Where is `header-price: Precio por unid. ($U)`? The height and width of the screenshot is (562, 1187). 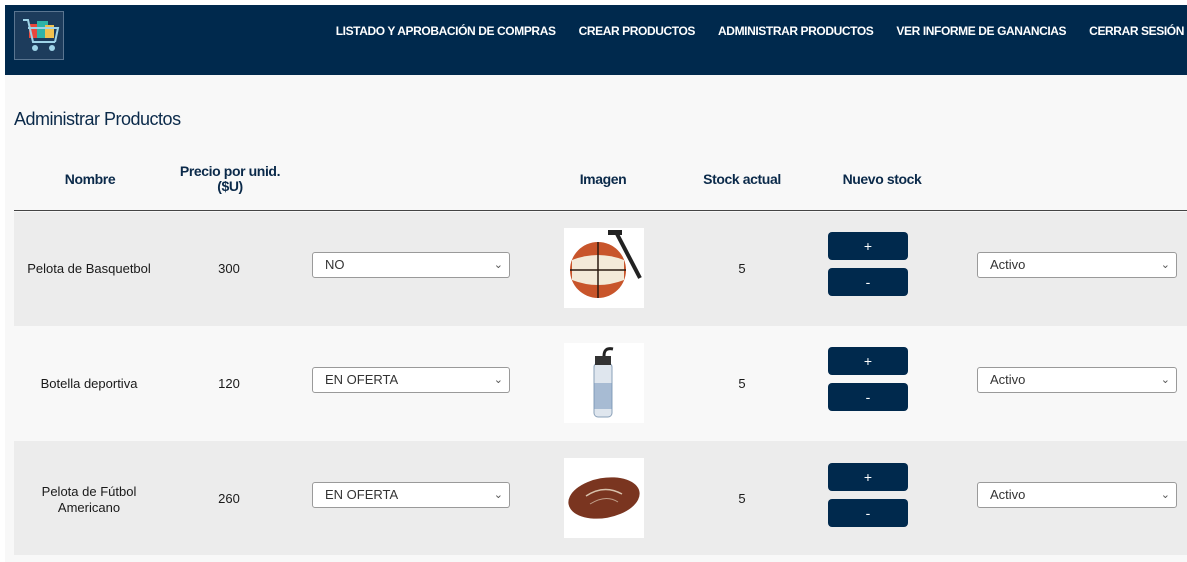
header-price: Precio por unid. ($U) is located at coordinates (230, 178).